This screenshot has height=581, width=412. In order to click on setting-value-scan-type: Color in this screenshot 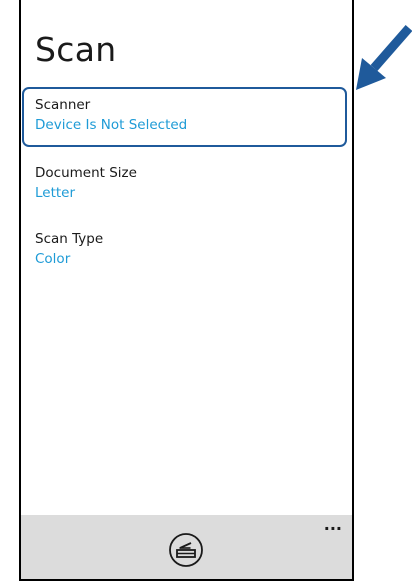, I will do `click(53, 259)`.